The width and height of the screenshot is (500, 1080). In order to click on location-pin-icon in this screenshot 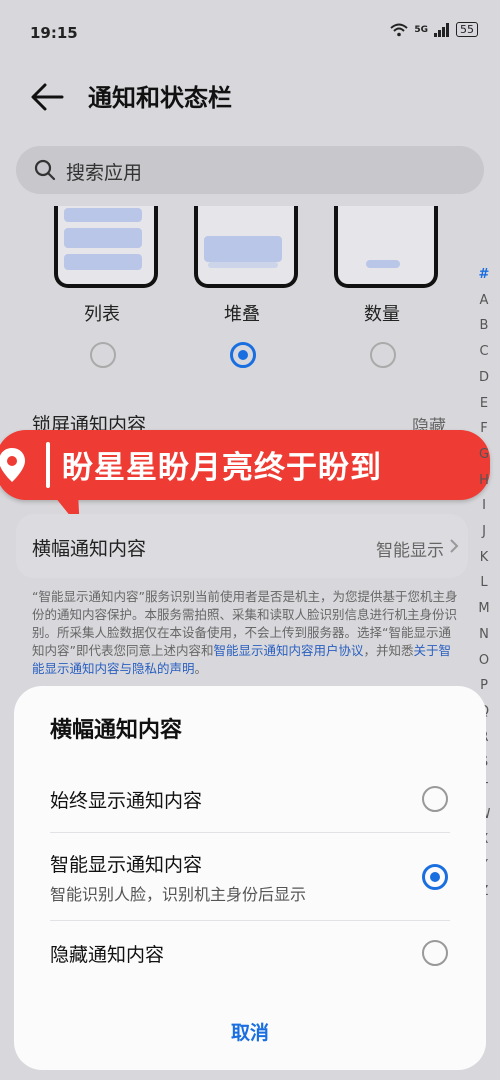, I will do `click(12, 465)`.